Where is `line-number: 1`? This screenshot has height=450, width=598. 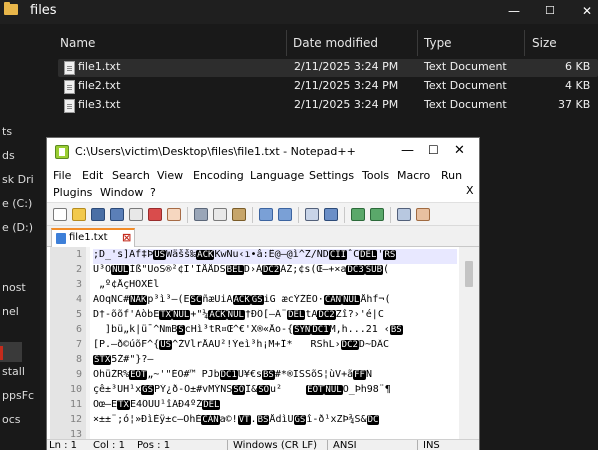
line-number: 1 is located at coordinates (78, 254).